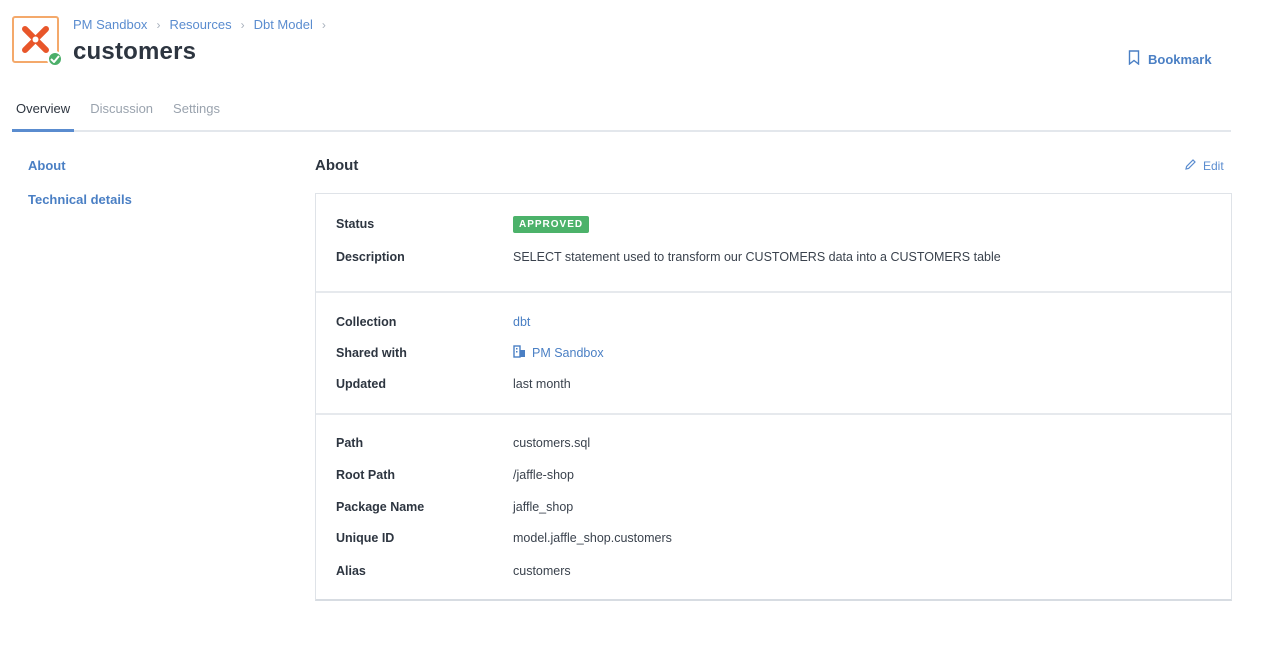 The width and height of the screenshot is (1280, 664). Describe the element at coordinates (542, 384) in the screenshot. I see `updated-value: last month` at that location.